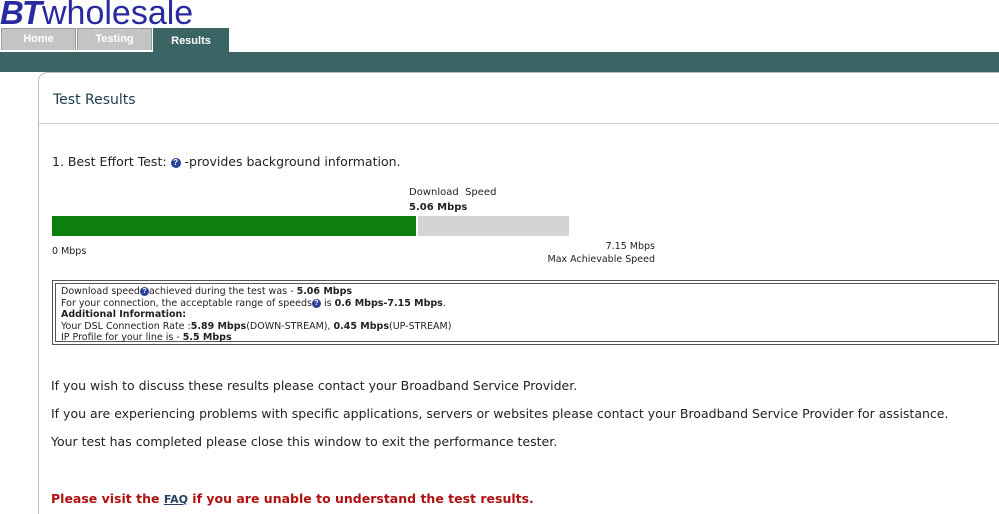 Image resolution: width=999 pixels, height=514 pixels. What do you see at coordinates (191, 40) in the screenshot?
I see `tab-results: Results` at bounding box center [191, 40].